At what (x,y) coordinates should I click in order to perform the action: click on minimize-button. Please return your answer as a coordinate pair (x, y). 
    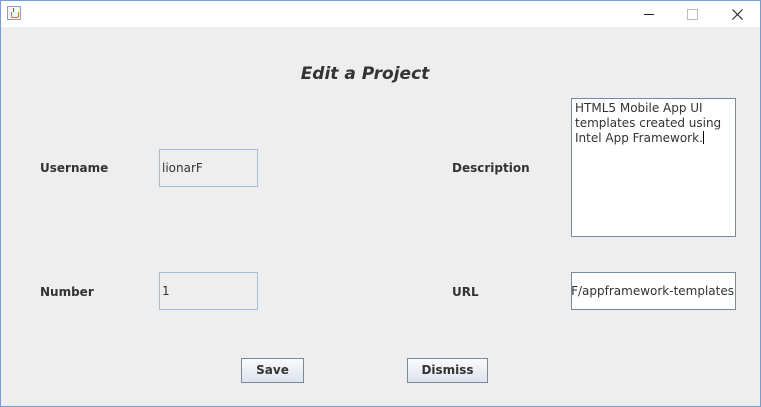
    Looking at the image, I should click on (649, 14).